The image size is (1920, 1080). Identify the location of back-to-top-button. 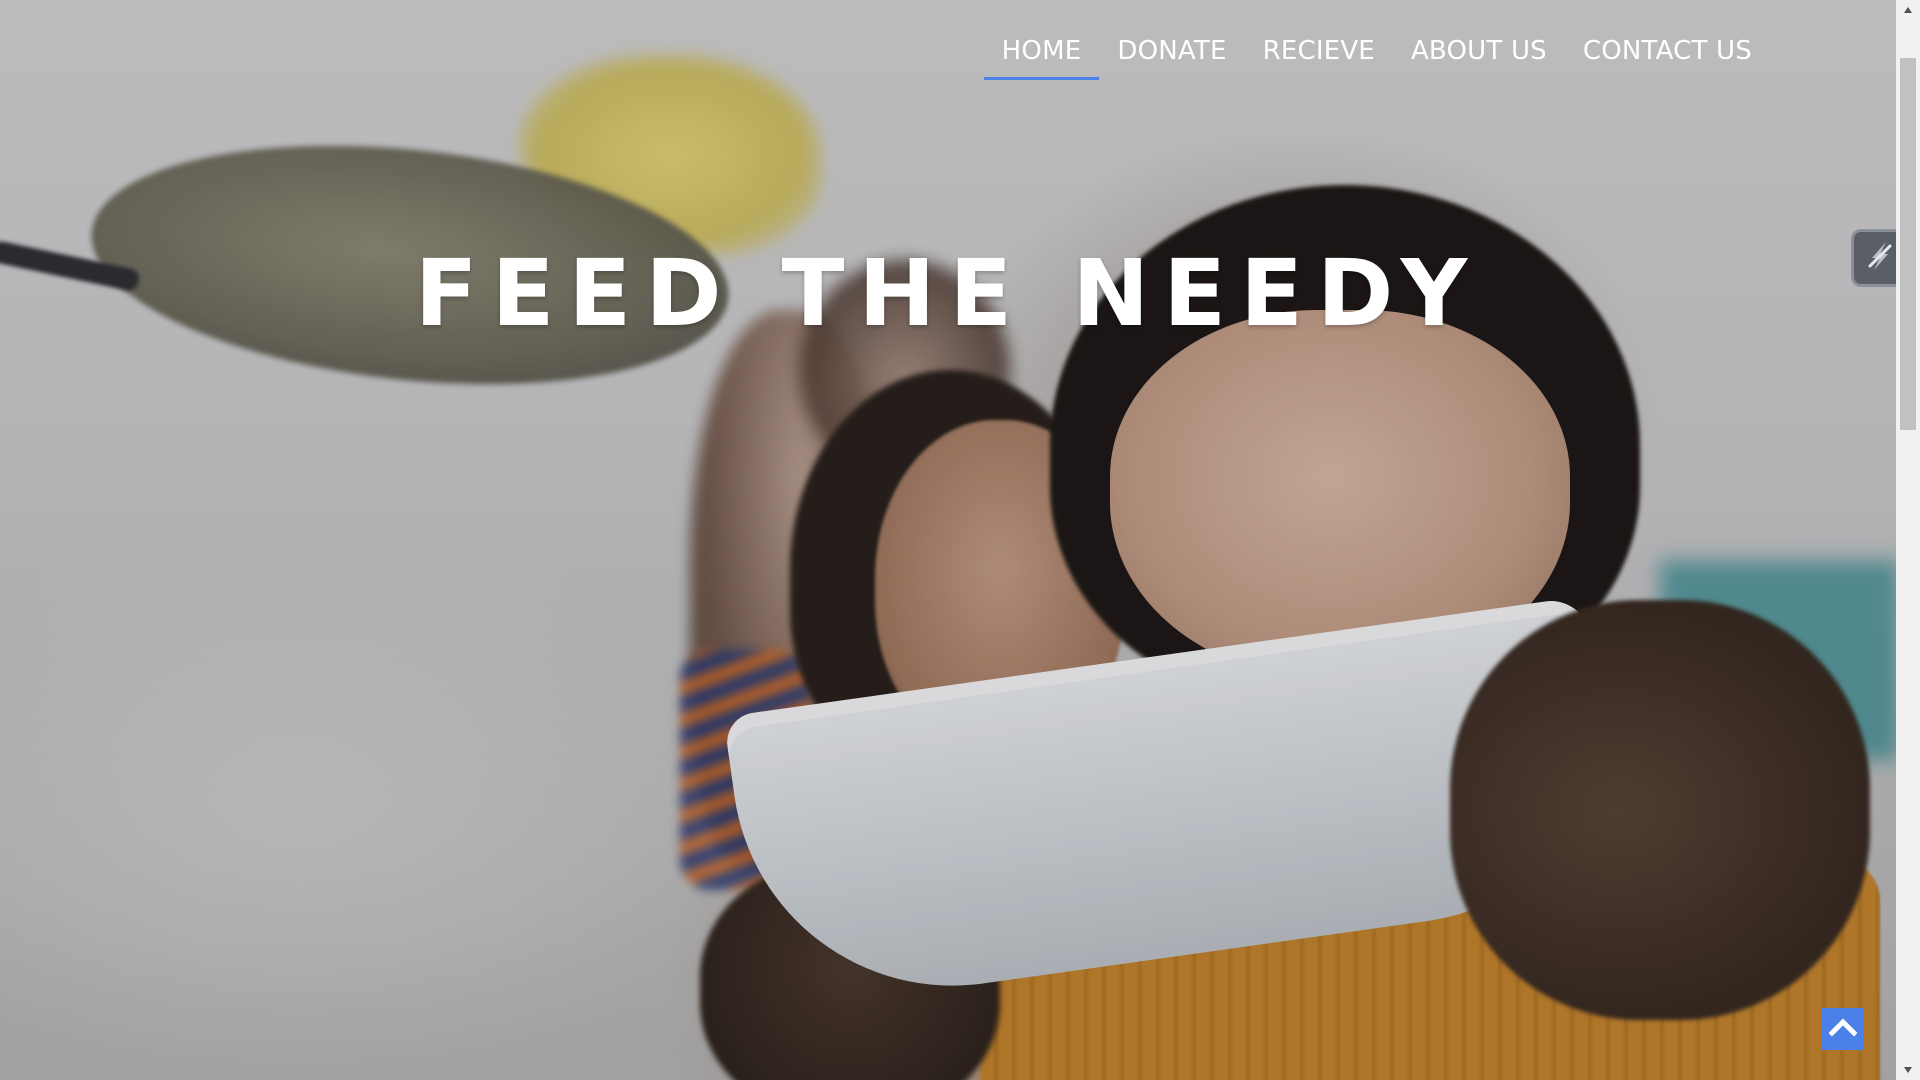
(1843, 1029).